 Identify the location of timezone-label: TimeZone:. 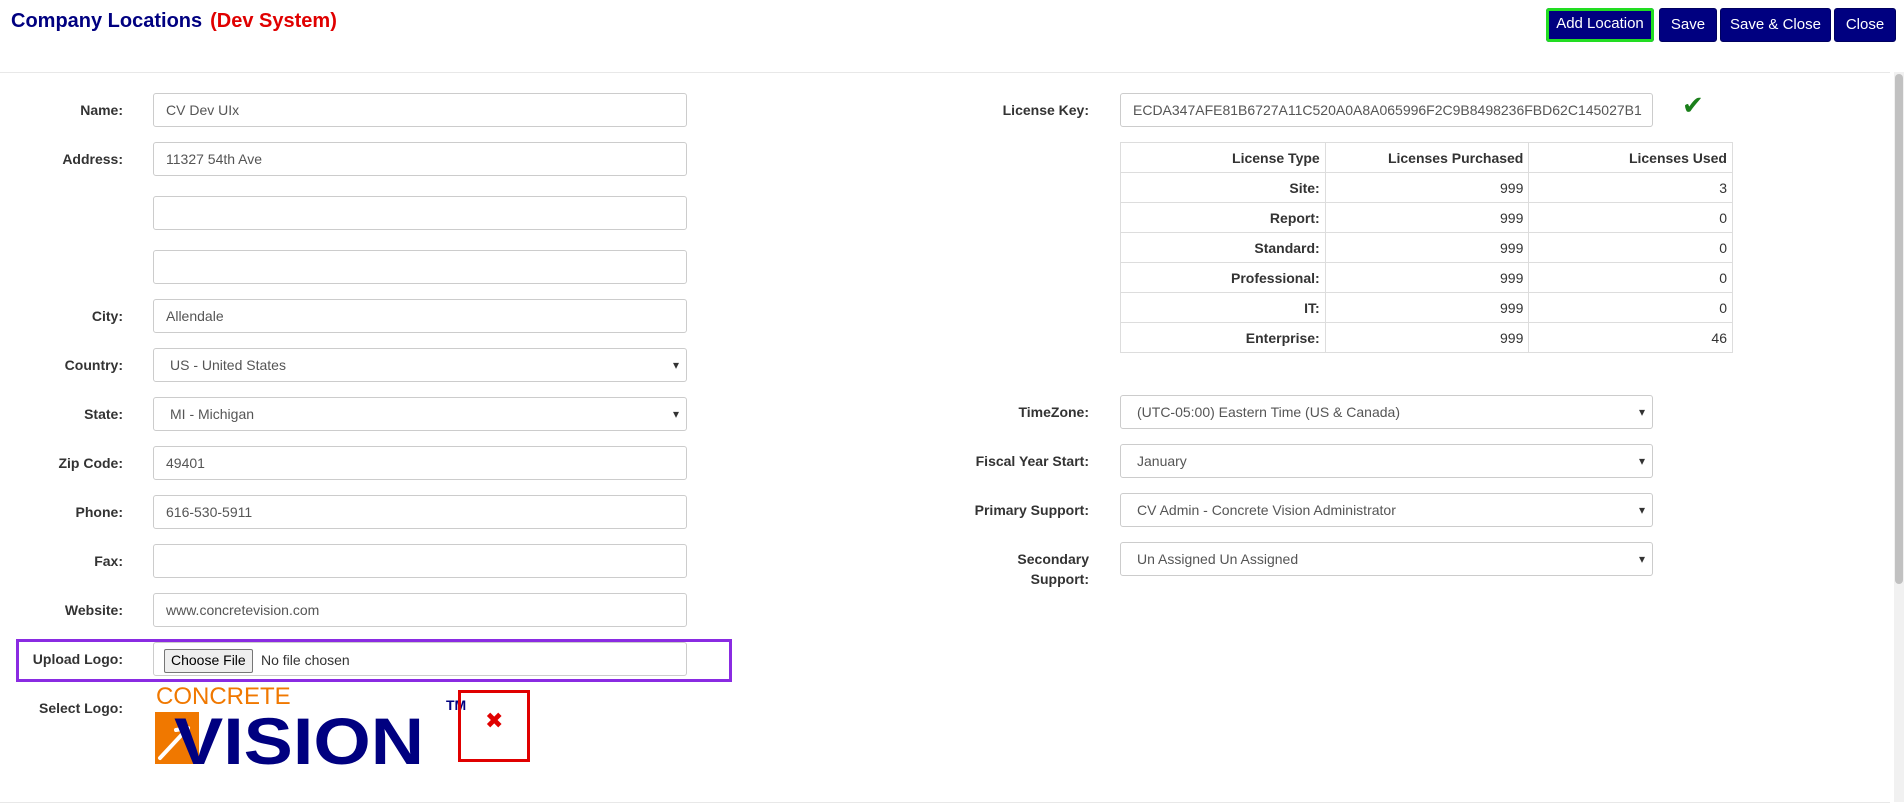
(1053, 412).